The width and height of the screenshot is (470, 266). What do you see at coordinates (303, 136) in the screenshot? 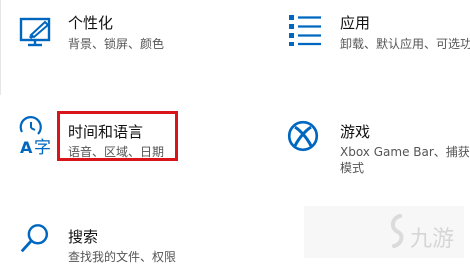
I see `xbox-icon` at bounding box center [303, 136].